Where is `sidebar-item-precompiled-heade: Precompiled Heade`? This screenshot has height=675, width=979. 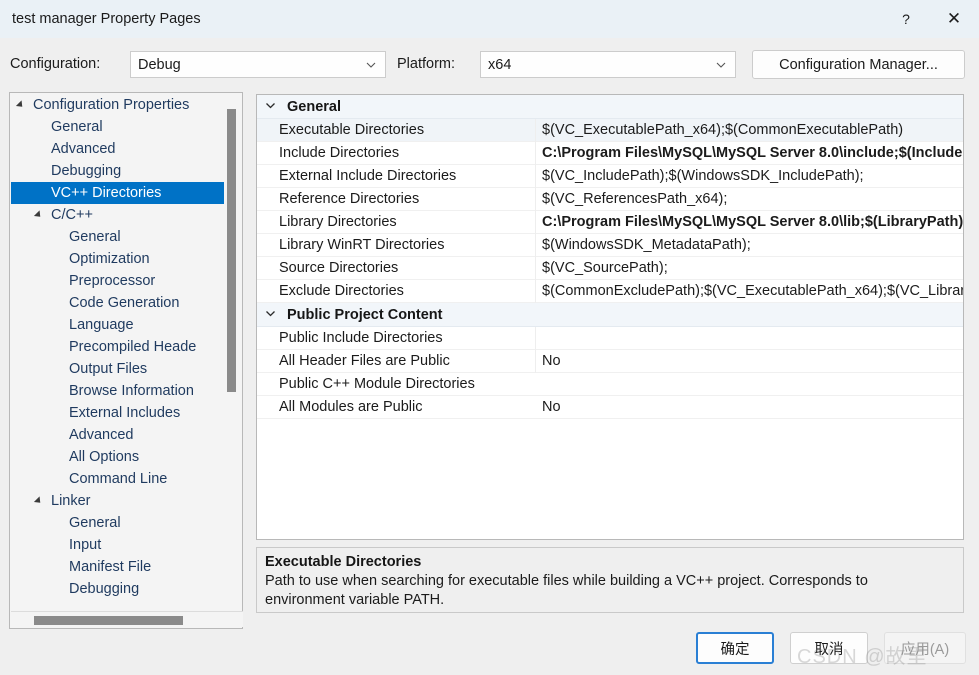
sidebar-item-precompiled-heade: Precompiled Heade is located at coordinates (118, 347).